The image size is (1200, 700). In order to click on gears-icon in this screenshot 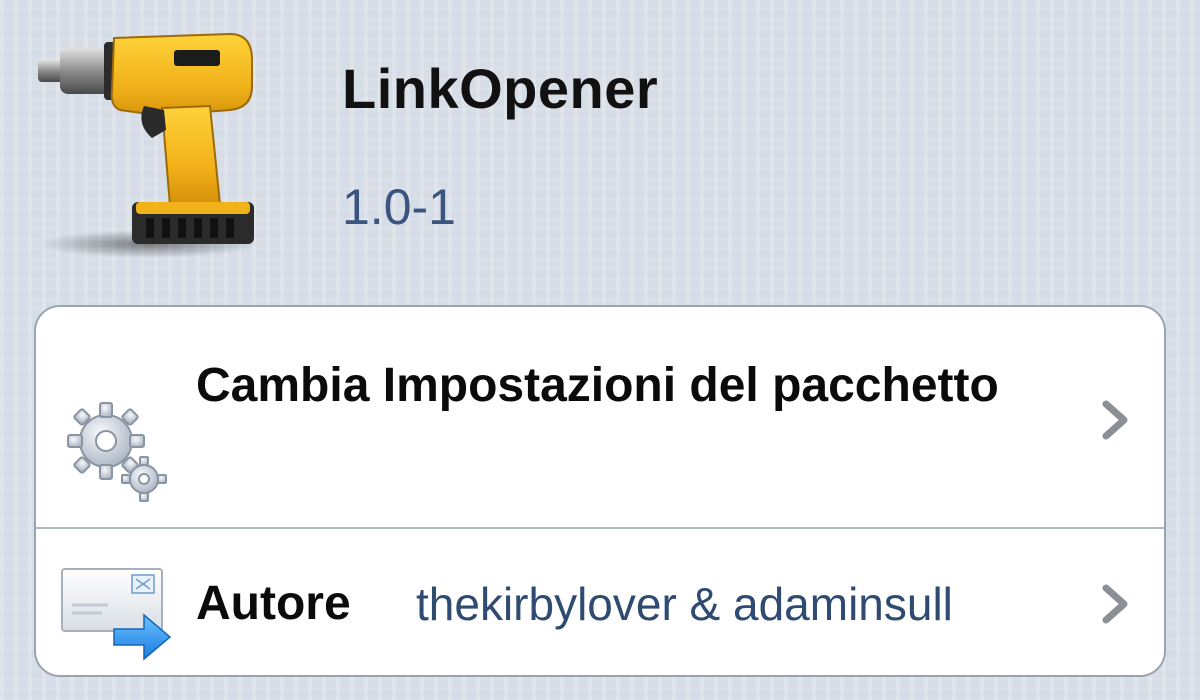, I will do `click(117, 452)`.